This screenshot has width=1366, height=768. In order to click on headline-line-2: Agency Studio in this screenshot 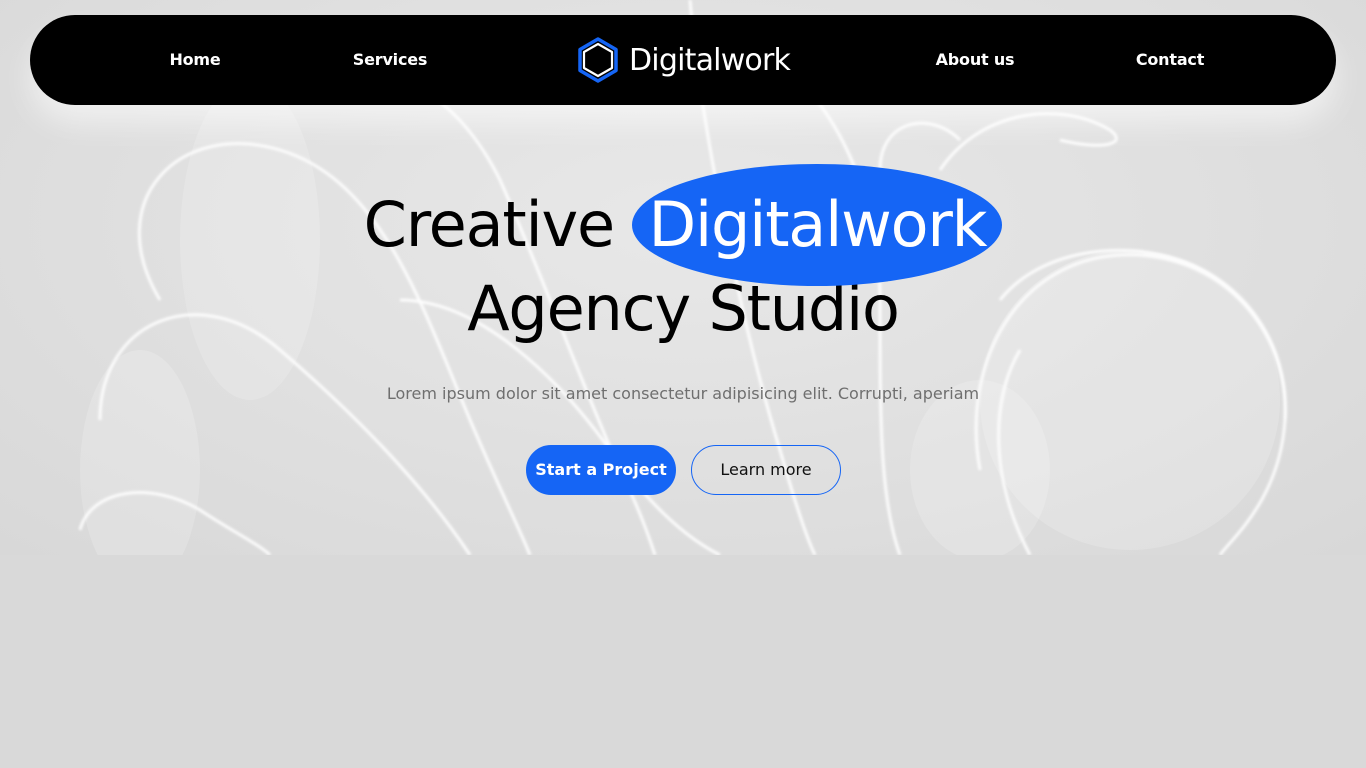, I will do `click(683, 308)`.